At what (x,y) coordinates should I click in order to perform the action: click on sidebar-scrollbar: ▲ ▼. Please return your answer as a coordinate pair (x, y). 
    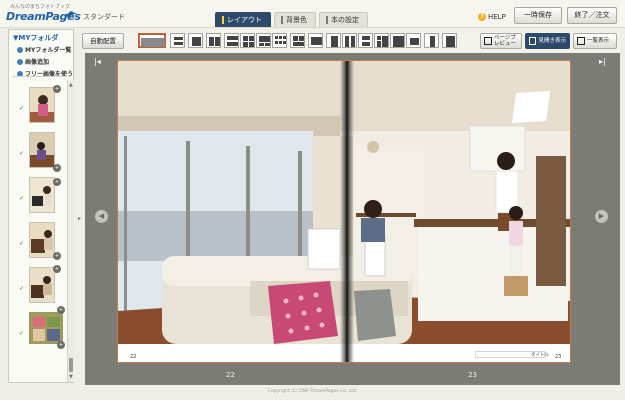
    Looking at the image, I should click on (70, 231).